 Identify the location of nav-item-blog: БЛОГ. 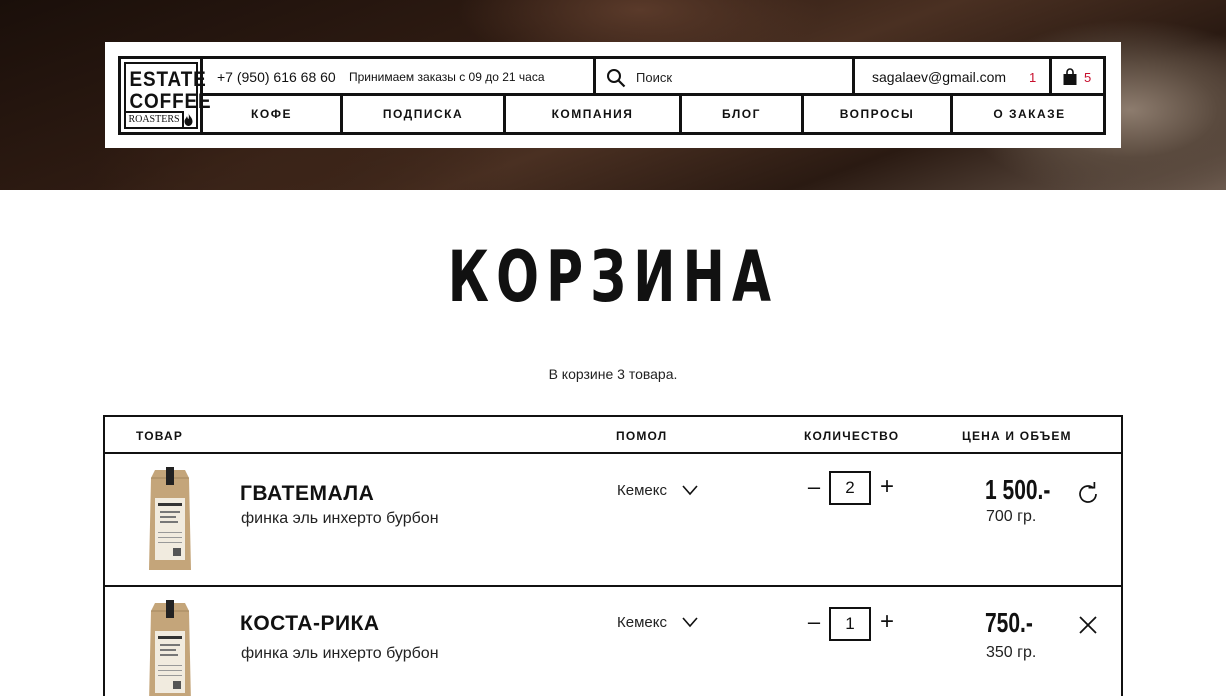
(743, 114).